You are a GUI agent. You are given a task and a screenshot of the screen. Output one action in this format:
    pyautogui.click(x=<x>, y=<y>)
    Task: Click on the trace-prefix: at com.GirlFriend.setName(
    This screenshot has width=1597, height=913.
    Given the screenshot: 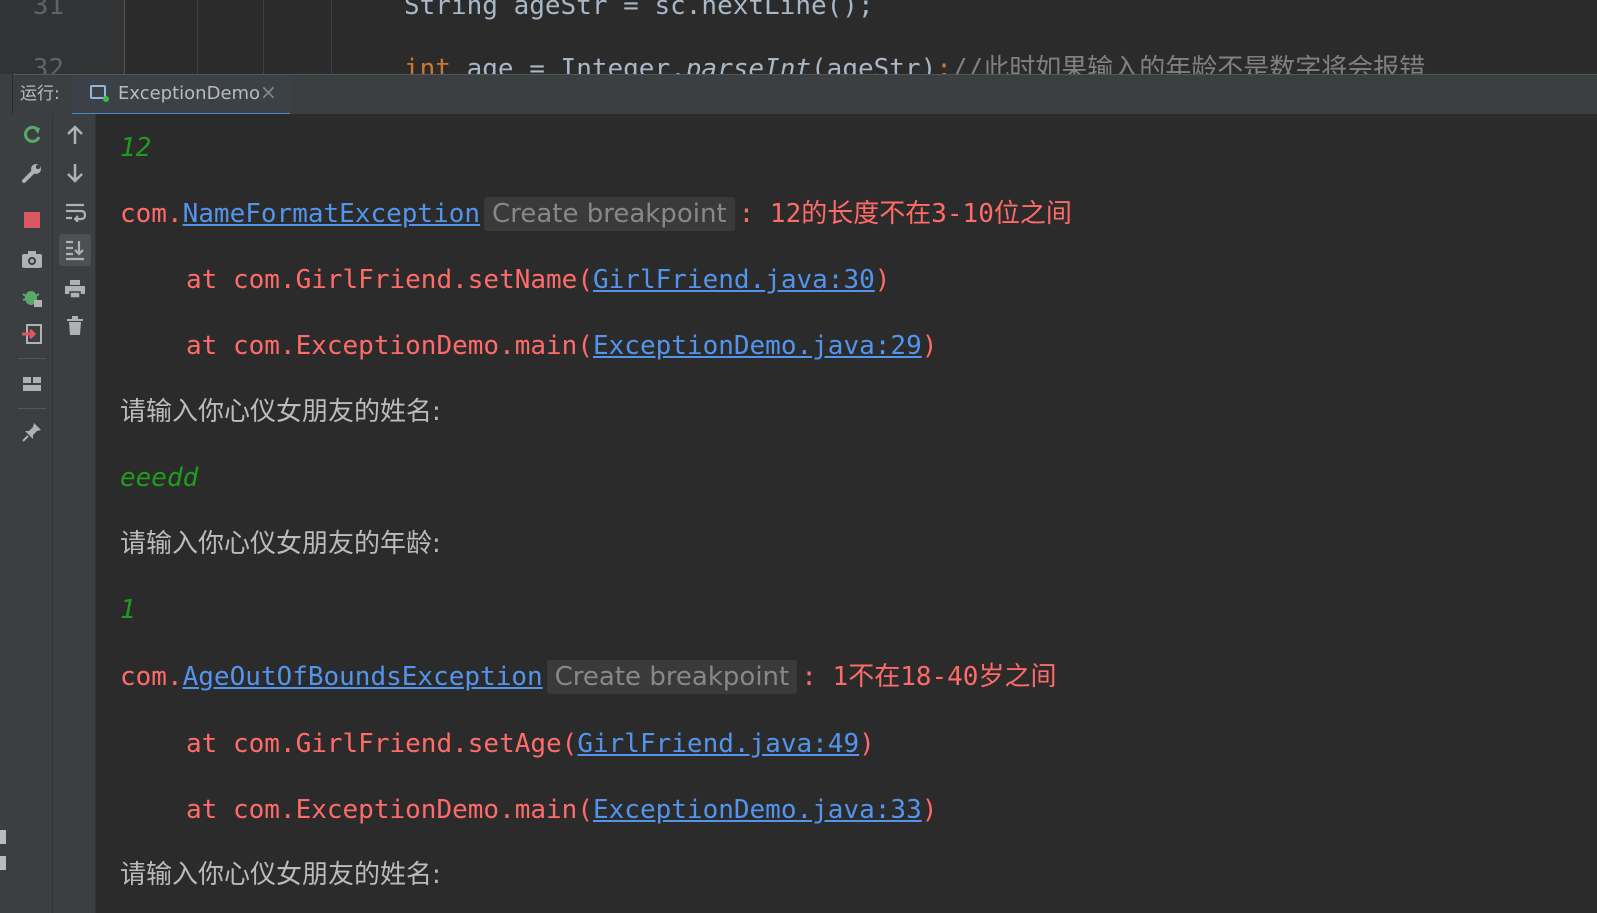 What is the action you would take?
    pyautogui.click(x=389, y=280)
    